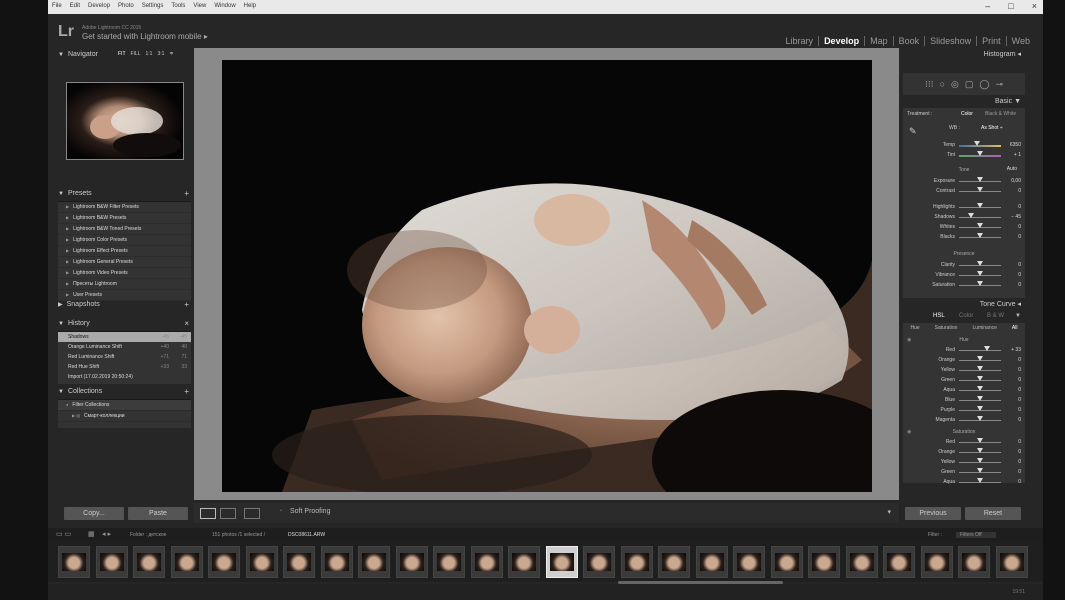  I want to click on mobile-prompt: Get started with Lightroom mobile ▸, so click(145, 36).